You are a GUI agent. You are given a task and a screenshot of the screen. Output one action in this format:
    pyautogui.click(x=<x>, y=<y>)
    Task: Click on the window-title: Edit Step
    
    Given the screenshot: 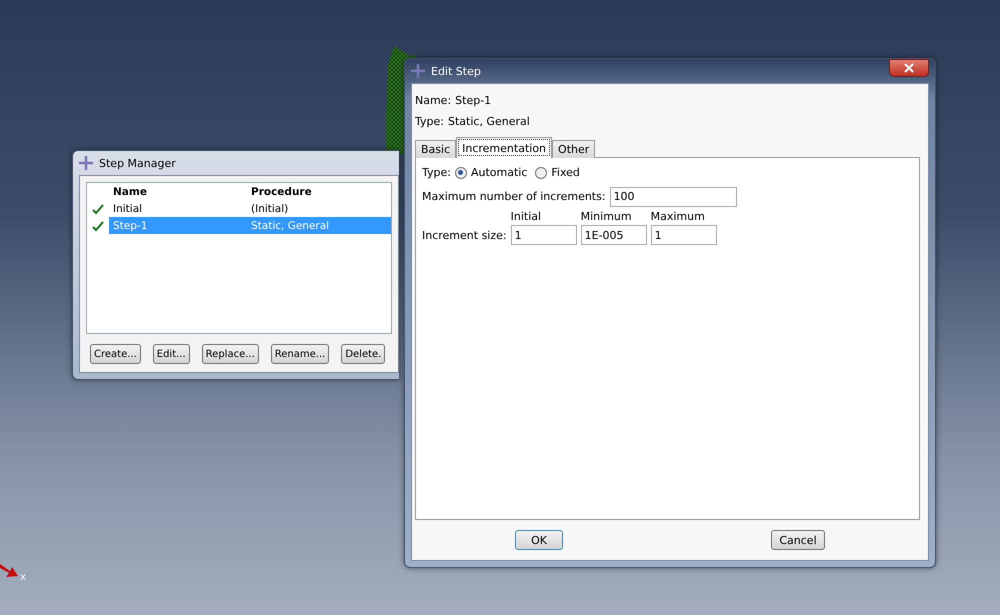 What is the action you would take?
    pyautogui.click(x=456, y=71)
    